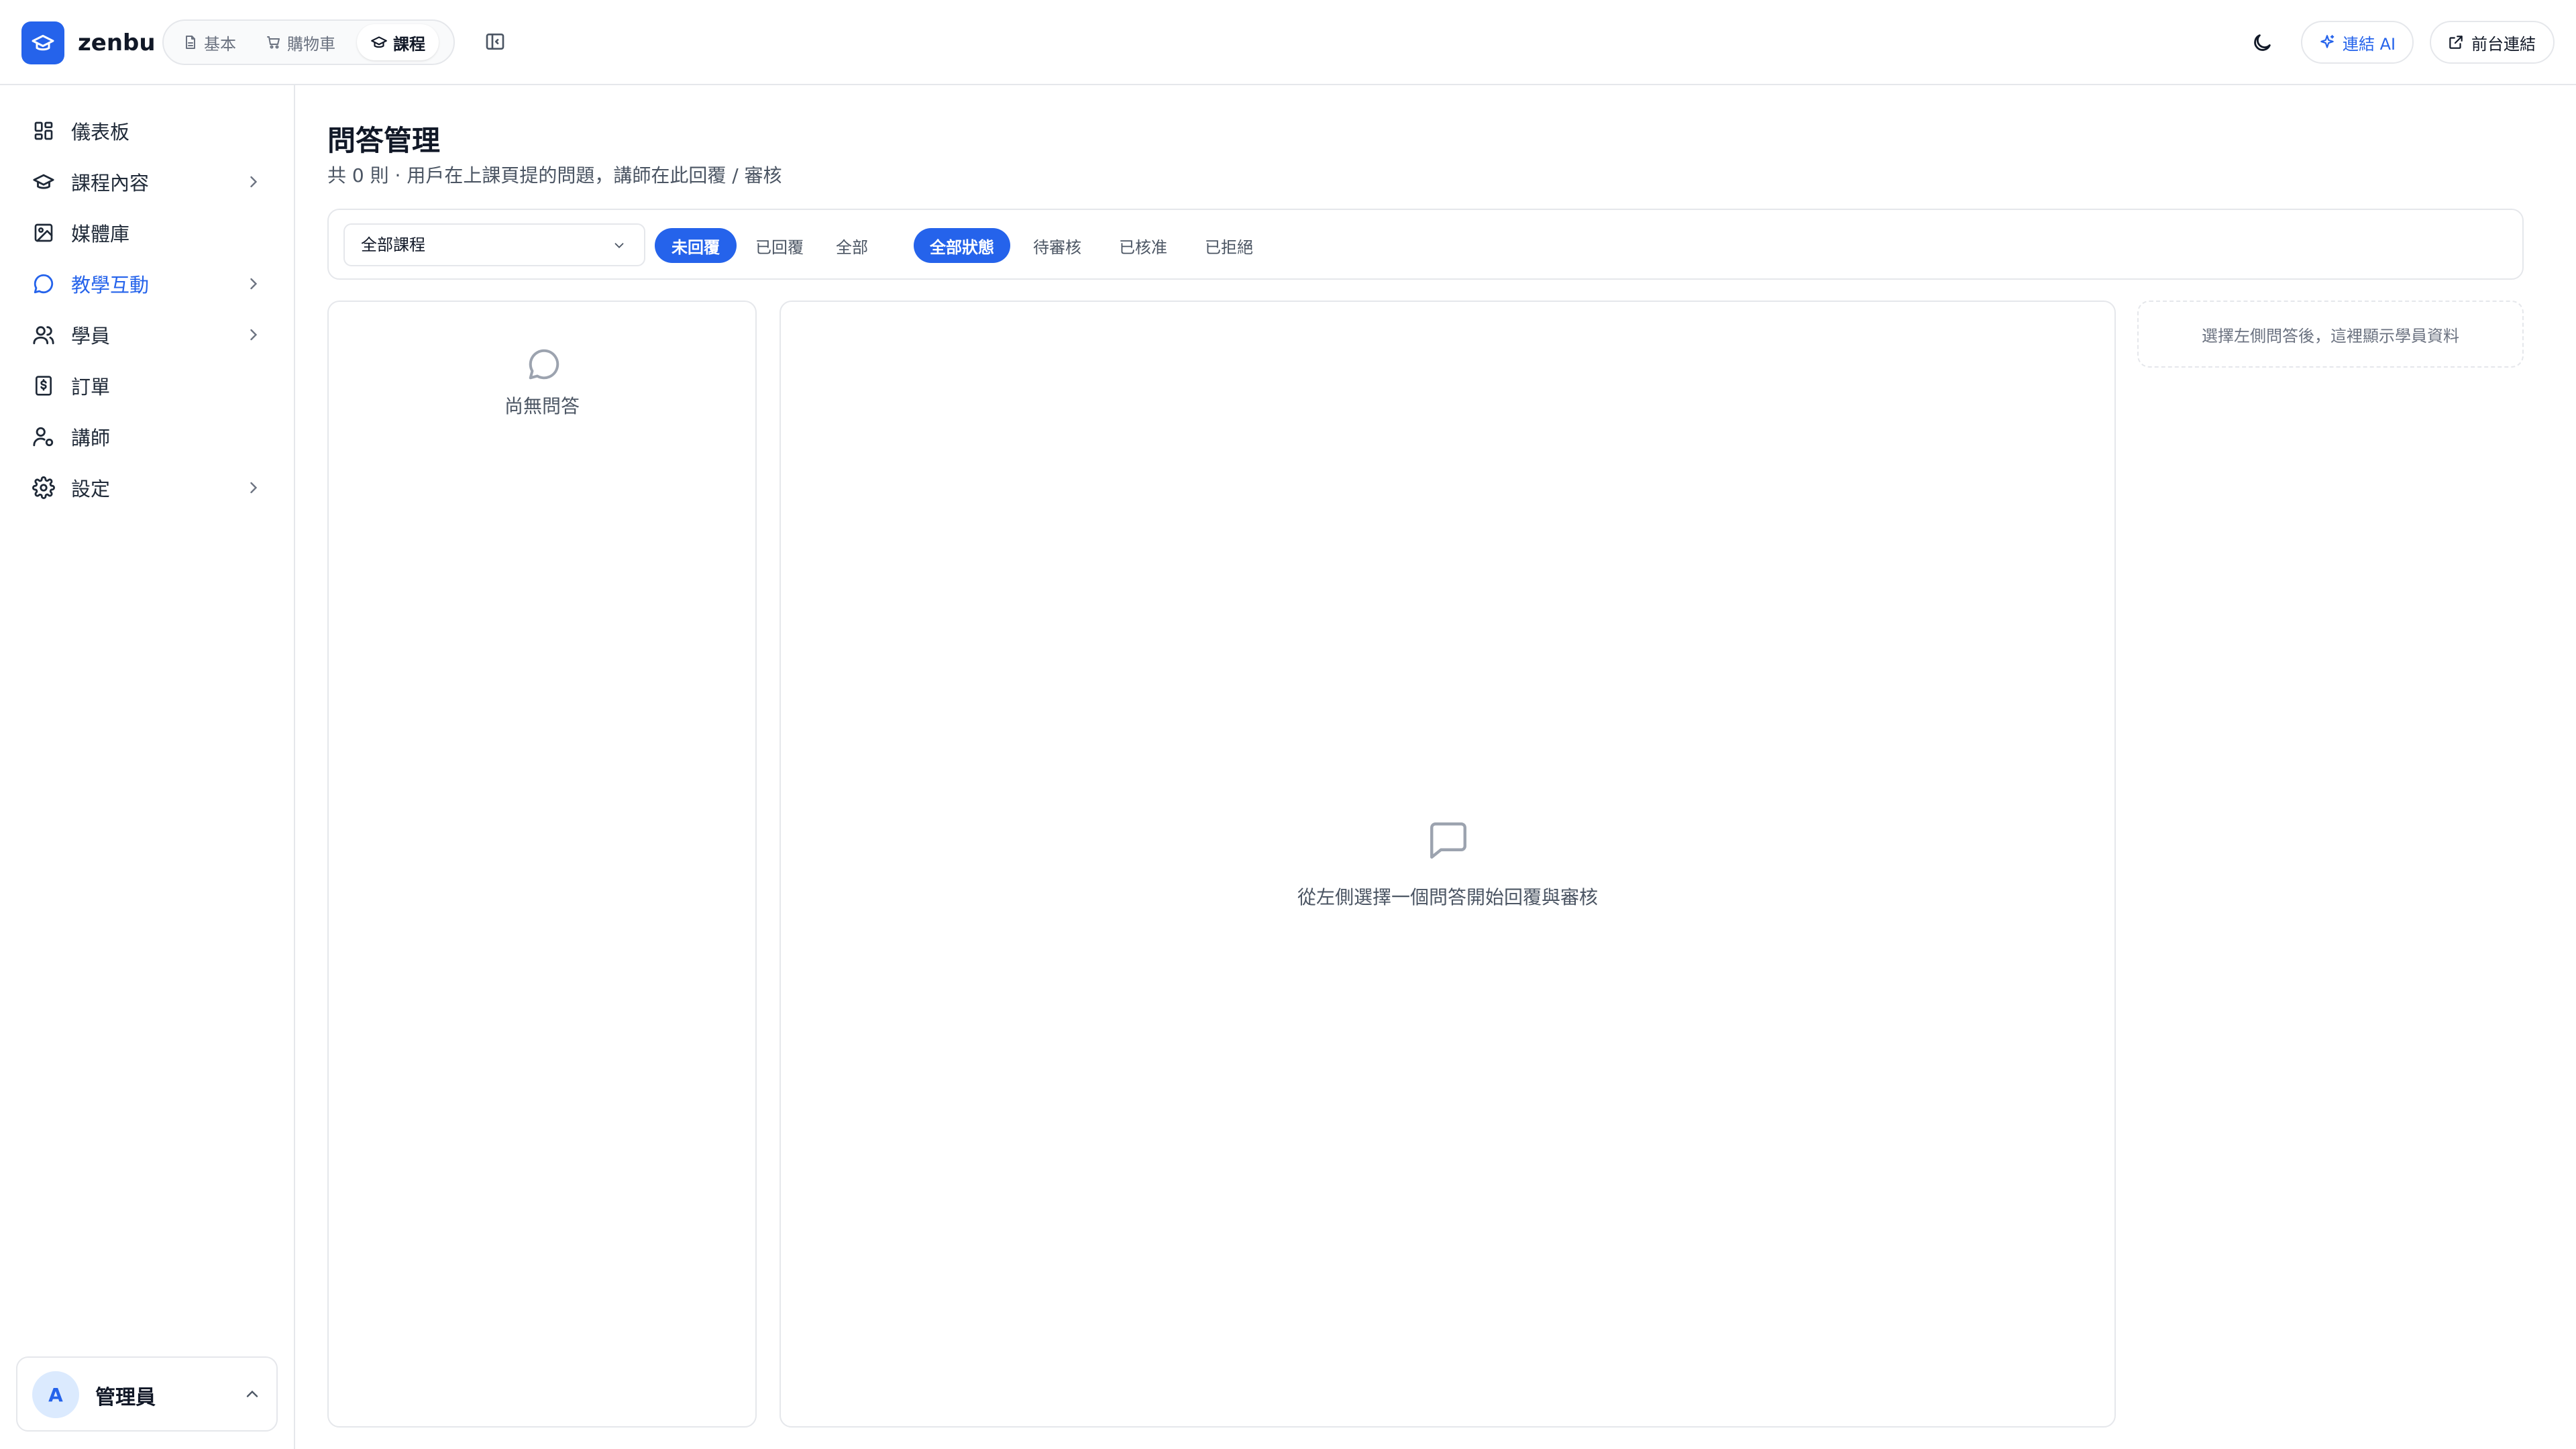  I want to click on chevron-up-icon, so click(252, 1393).